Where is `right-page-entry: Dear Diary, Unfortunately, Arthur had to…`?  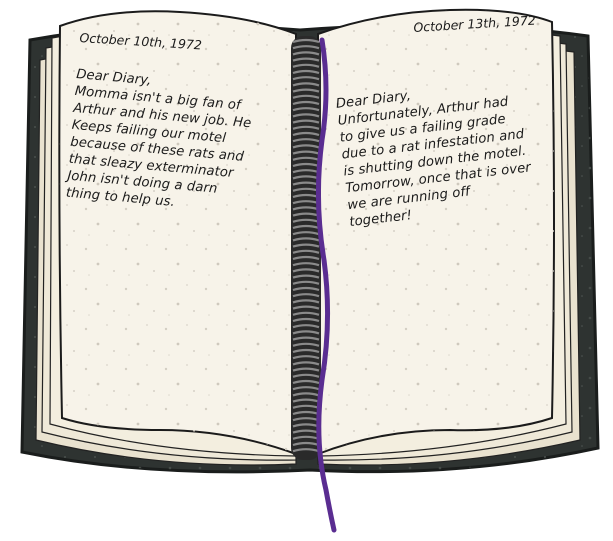
right-page-entry: Dear Diary, Unfortunately, Arthur had to… is located at coordinates (433, 159).